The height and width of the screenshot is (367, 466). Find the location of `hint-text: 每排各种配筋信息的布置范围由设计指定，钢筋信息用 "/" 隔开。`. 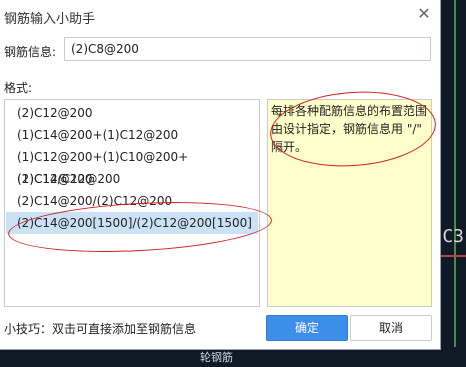

hint-text: 每排各种配筋信息的布置范围由设计指定，钢筋信息用 "/" 隔开。 is located at coordinates (349, 129).